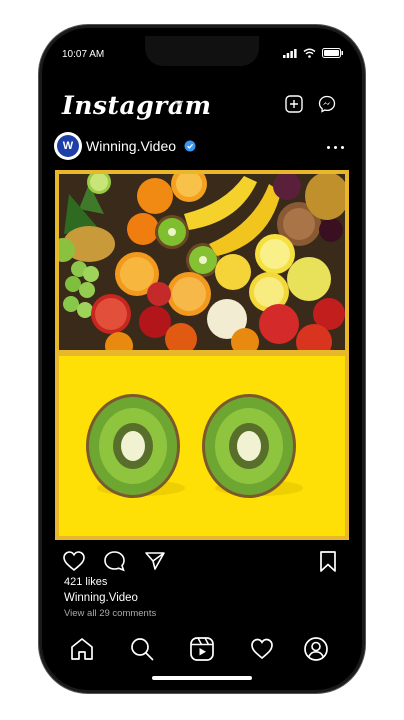 The height and width of the screenshot is (720, 404). I want to click on bottom-nav, so click(202, 652).